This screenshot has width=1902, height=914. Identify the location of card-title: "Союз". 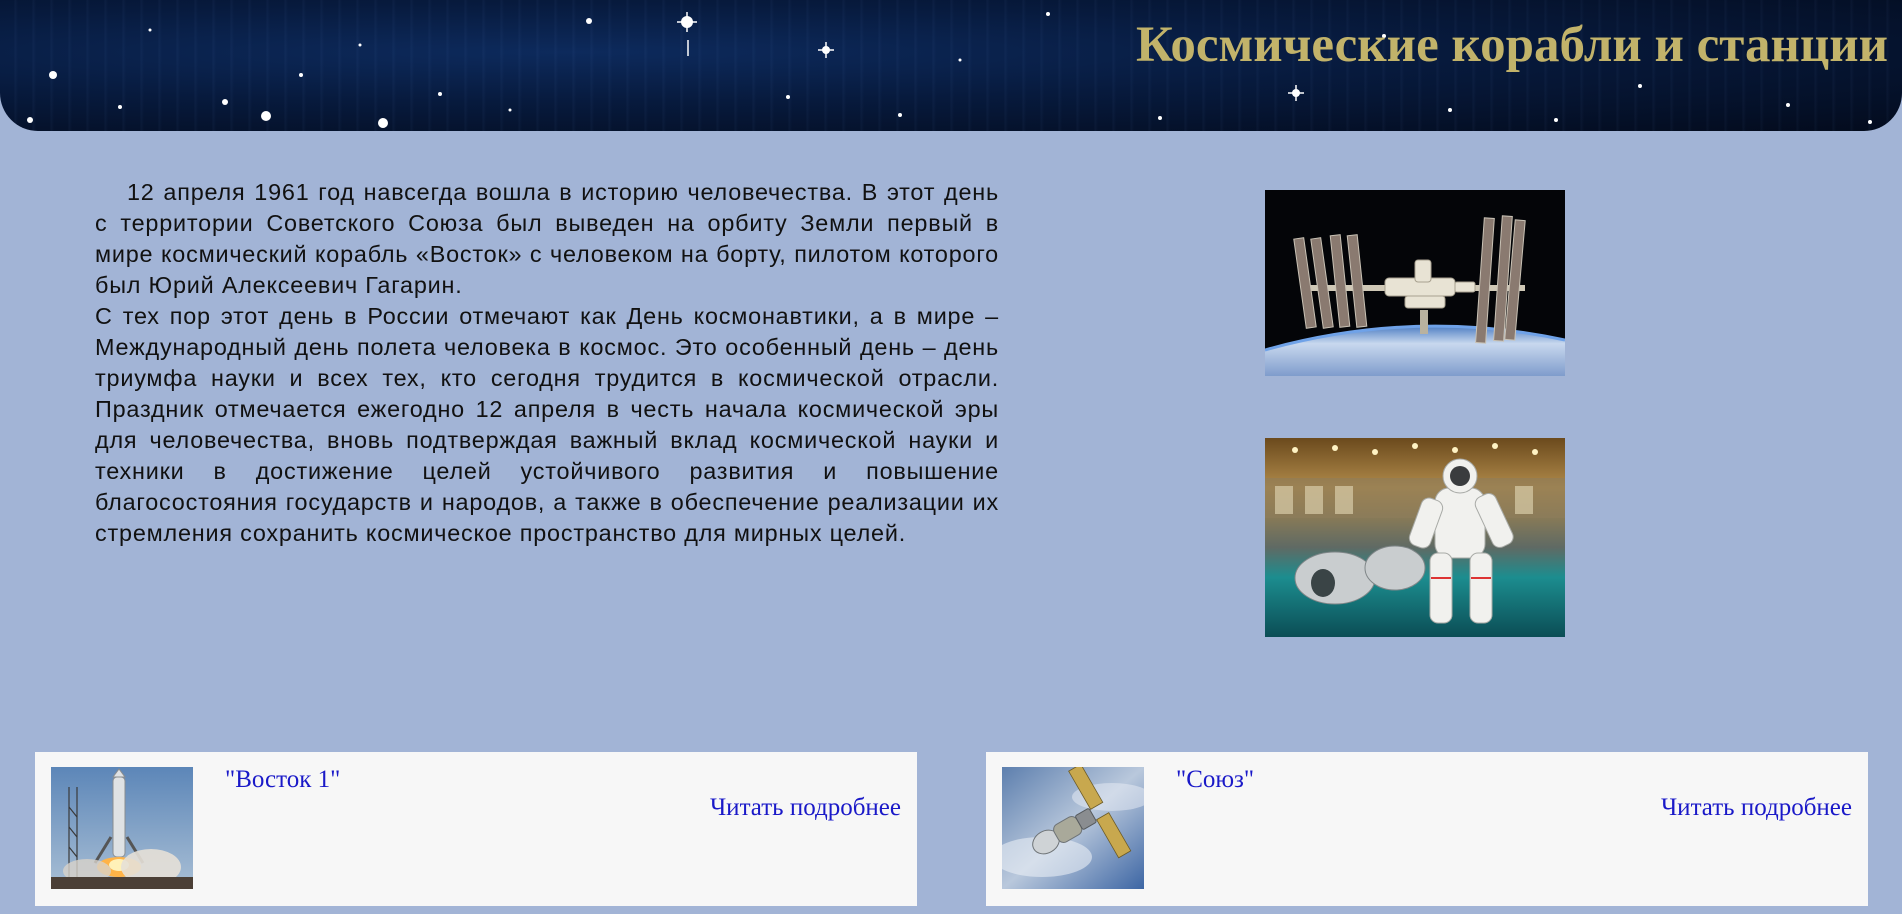
(1215, 779).